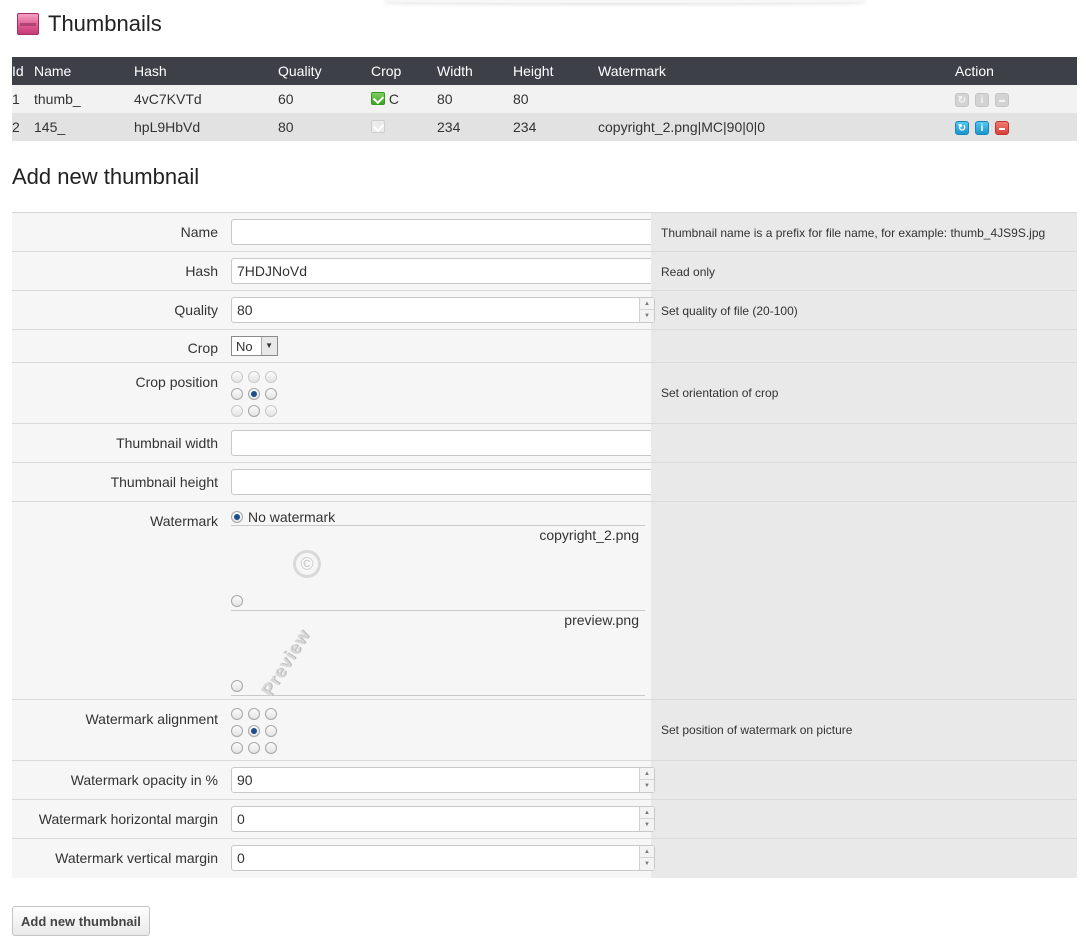  I want to click on form-row-opacity: Watermark opacity in % ▲▼, so click(544, 780).